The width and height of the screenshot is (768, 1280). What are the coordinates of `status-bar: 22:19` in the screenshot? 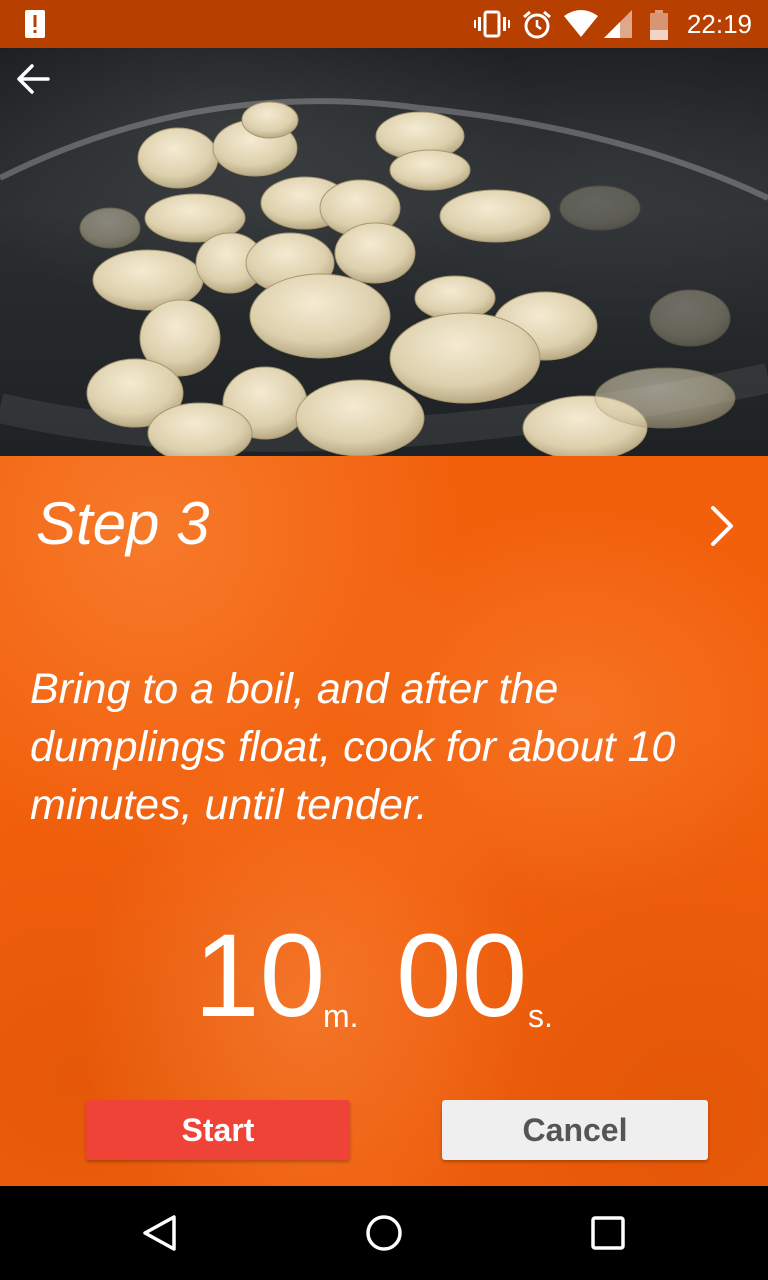 It's located at (384, 24).